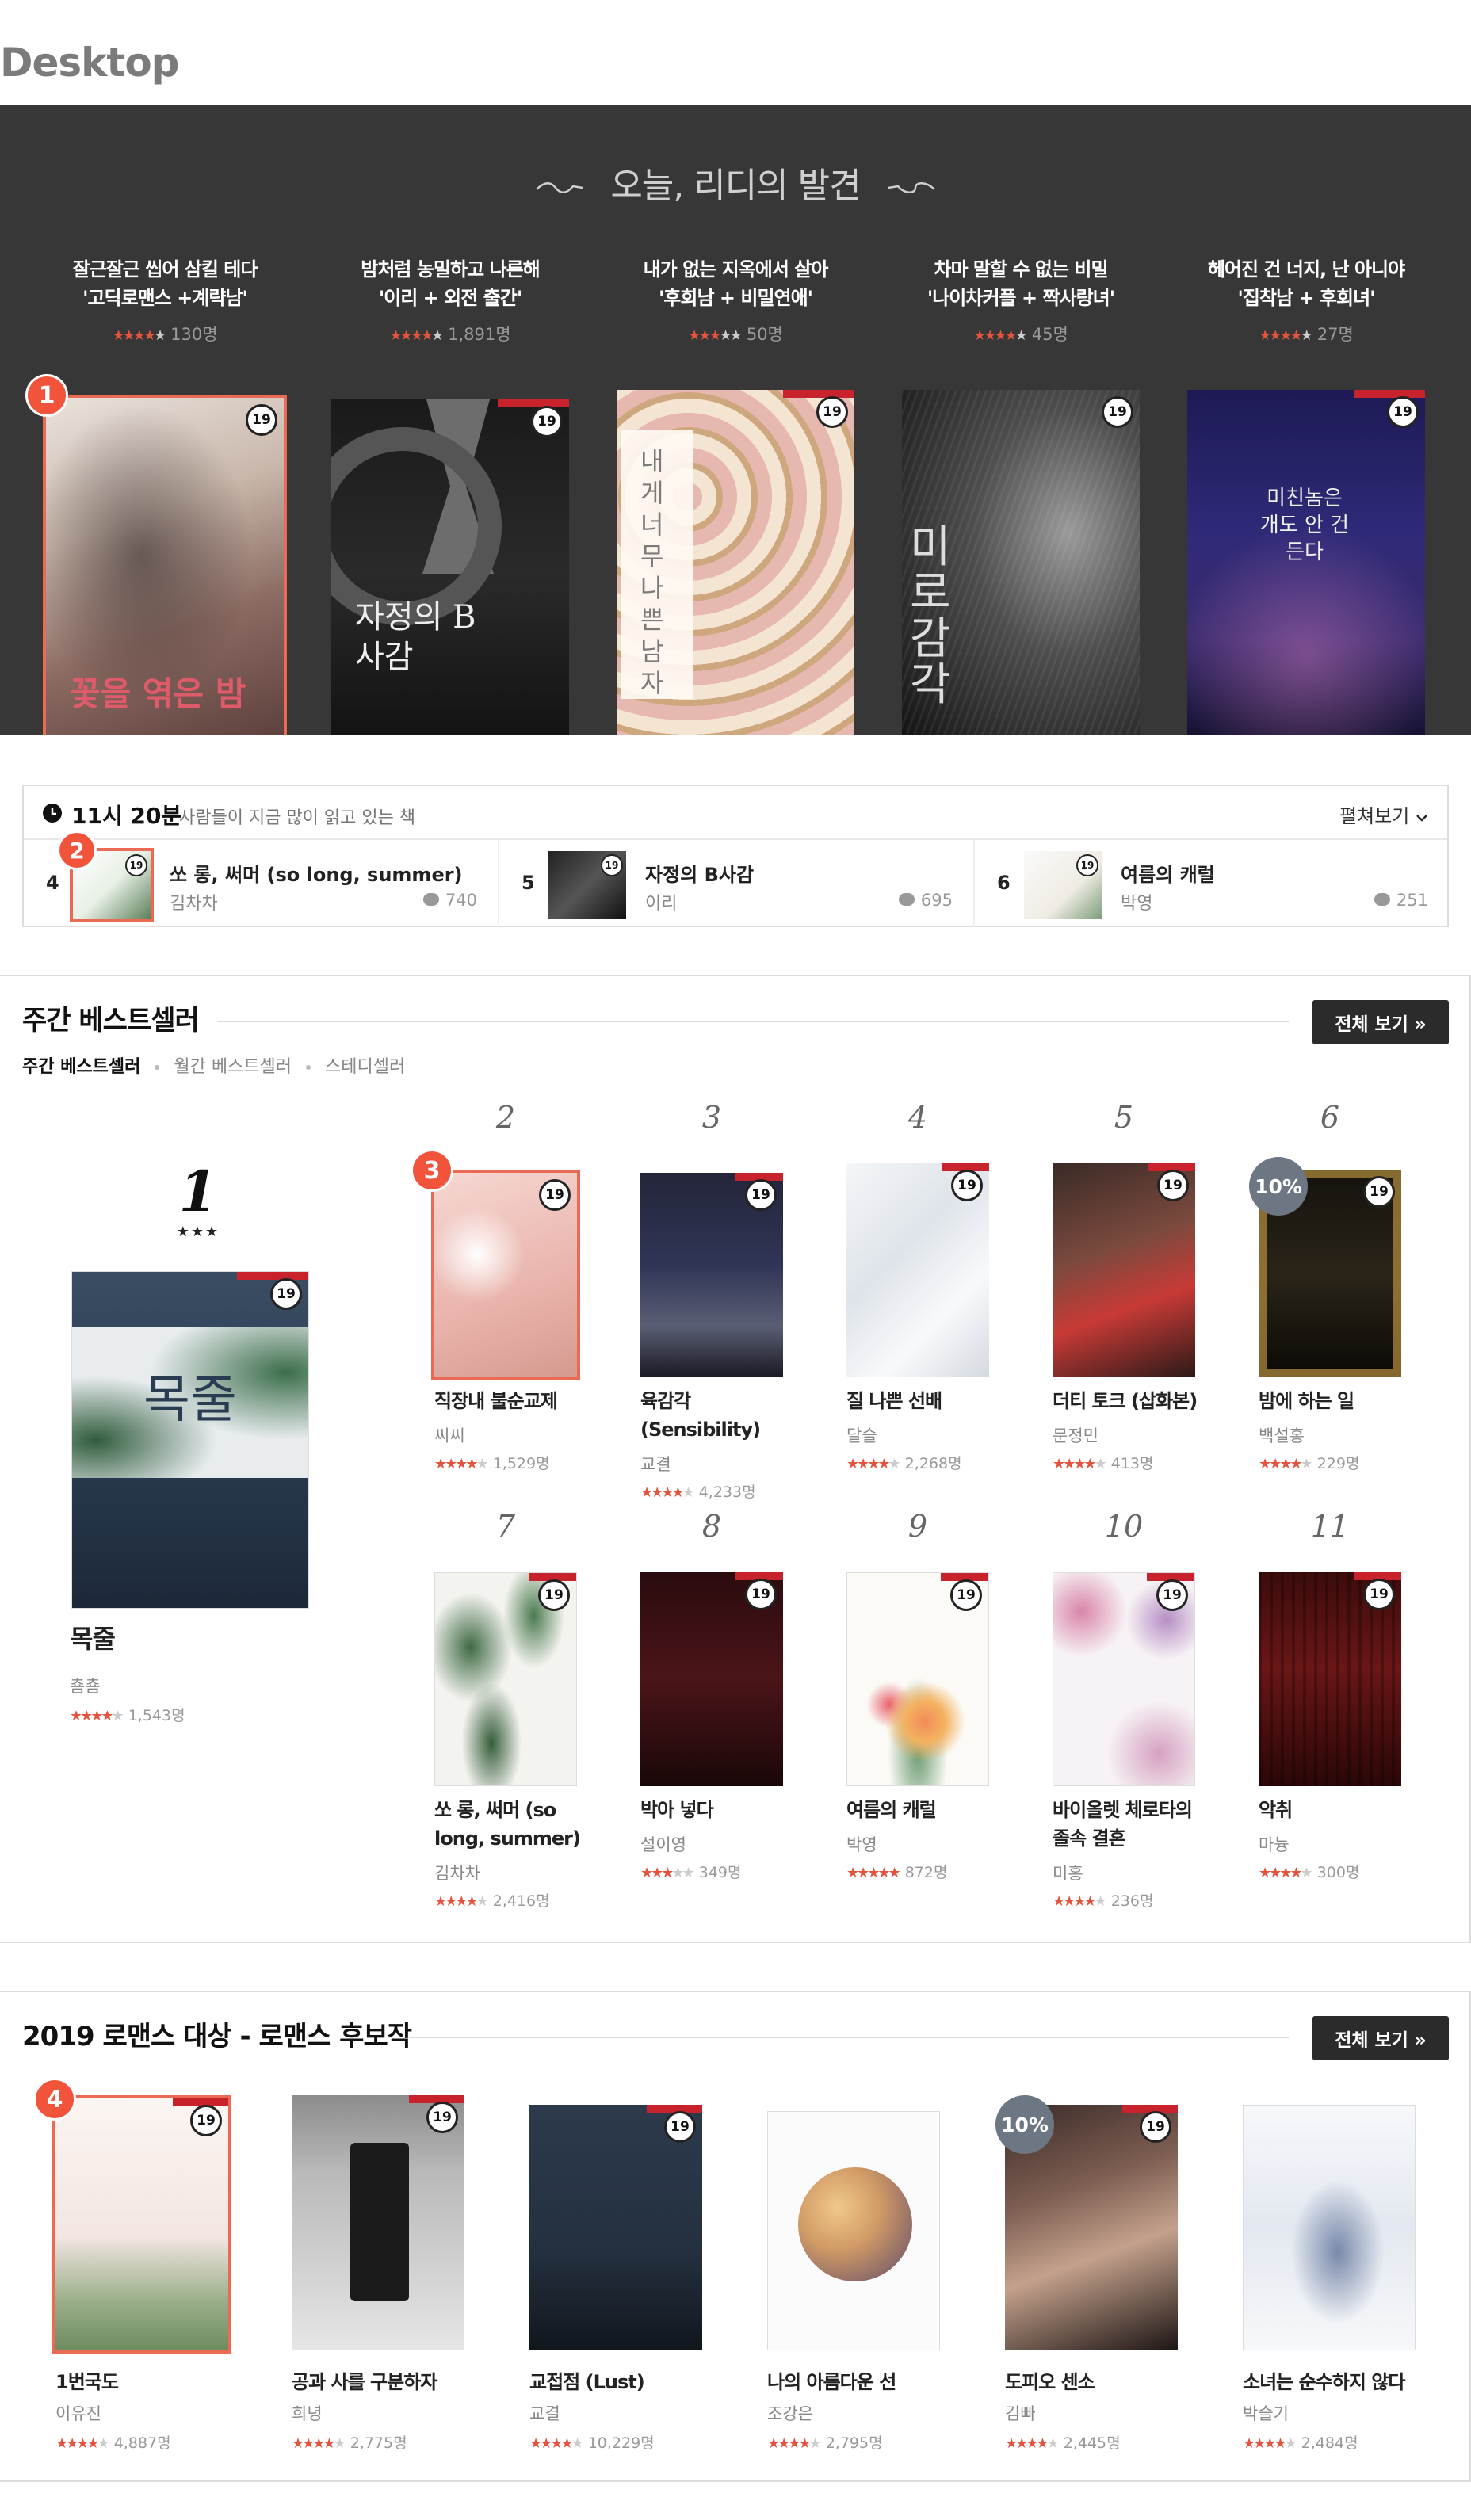 The width and height of the screenshot is (1471, 2520). What do you see at coordinates (907, 899) in the screenshot?
I see `comment-icon` at bounding box center [907, 899].